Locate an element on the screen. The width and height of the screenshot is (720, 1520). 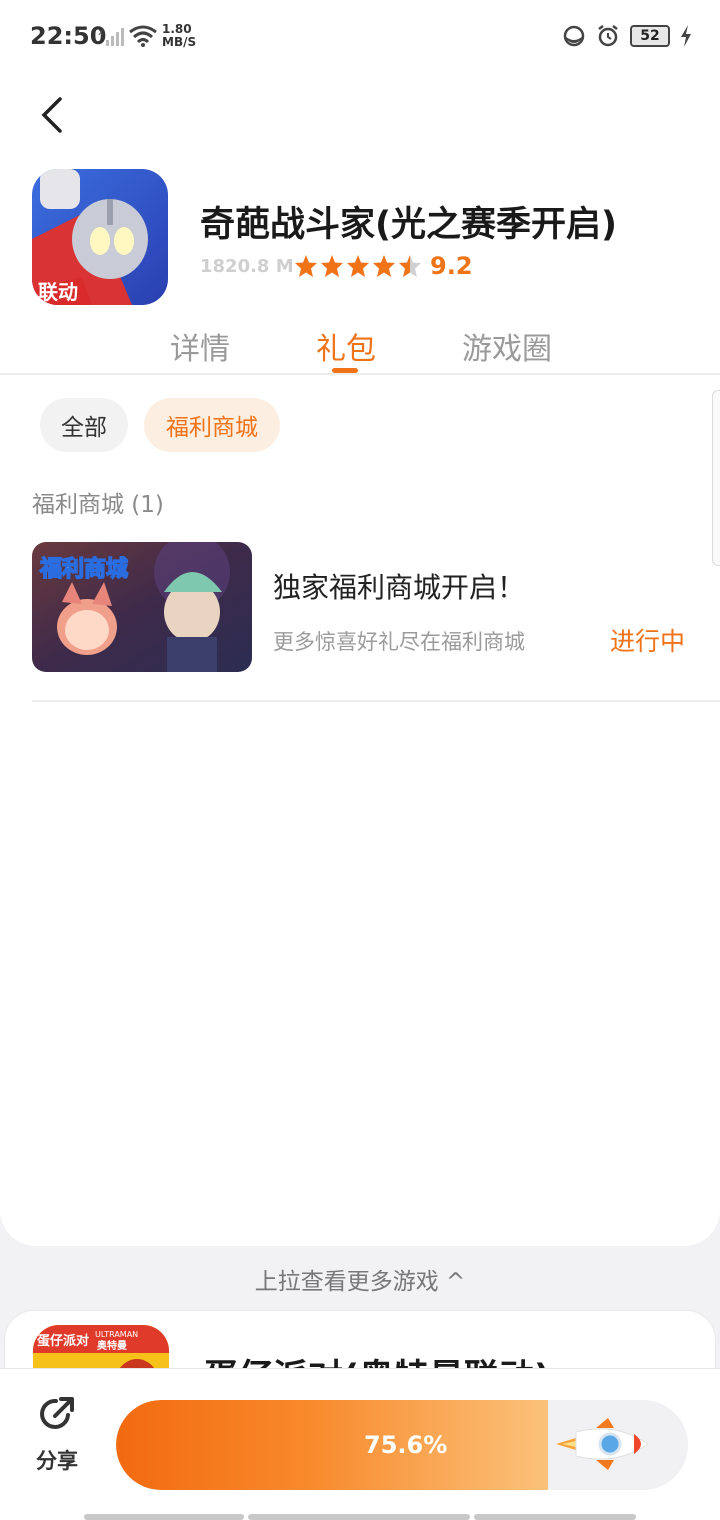
app-size: 1820.8 M is located at coordinates (247, 266).